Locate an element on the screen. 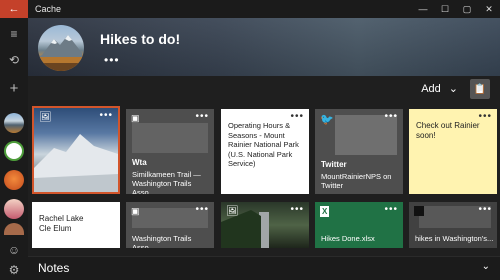  window-controls: — ☐ ▢ ✕ is located at coordinates (456, 9).